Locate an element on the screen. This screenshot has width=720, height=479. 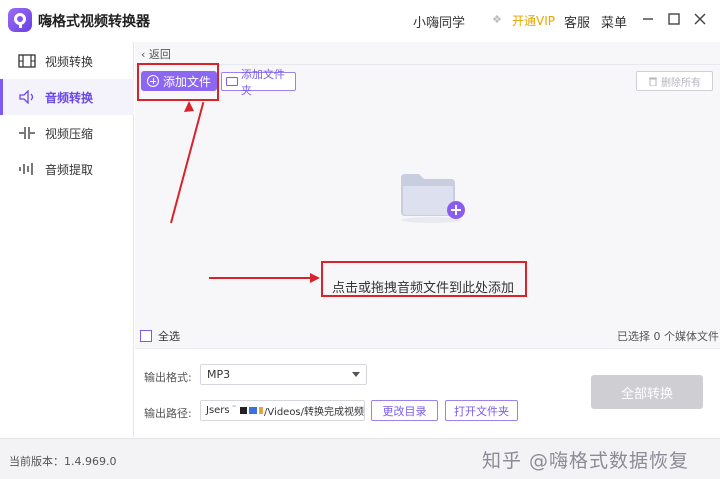
compress-icon is located at coordinates (27, 133).